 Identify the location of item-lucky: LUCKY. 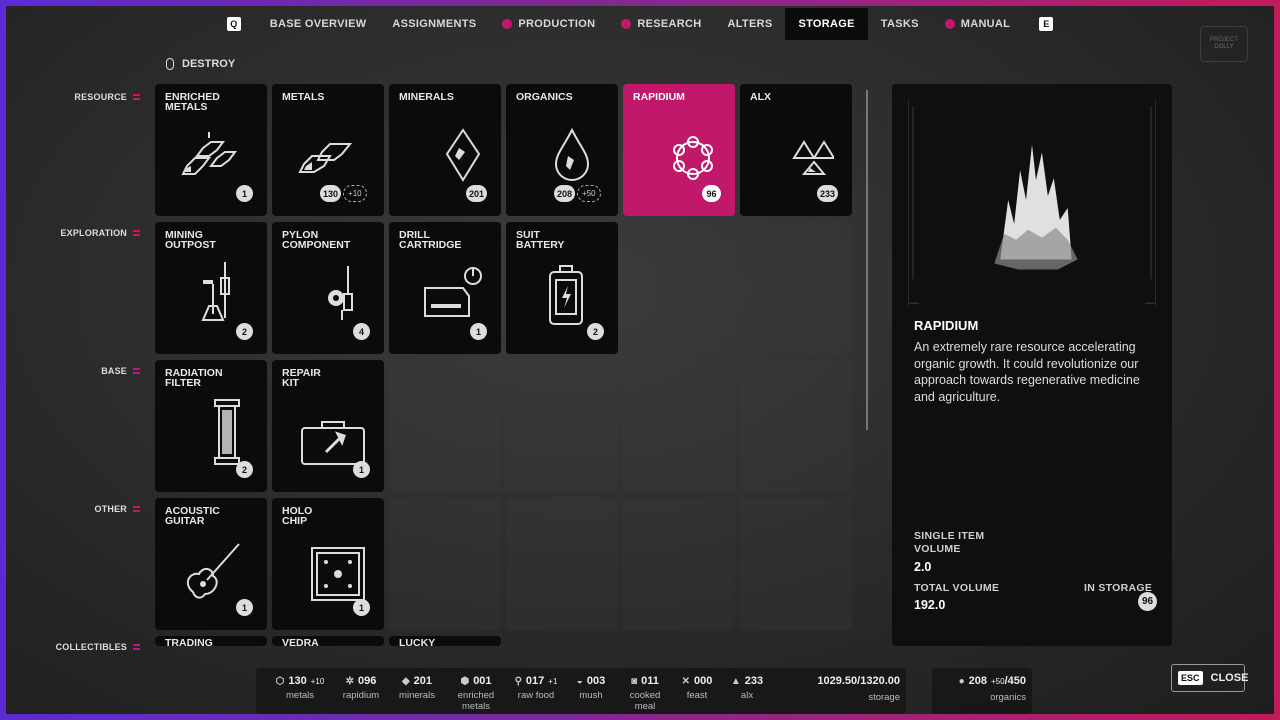
(445, 641).